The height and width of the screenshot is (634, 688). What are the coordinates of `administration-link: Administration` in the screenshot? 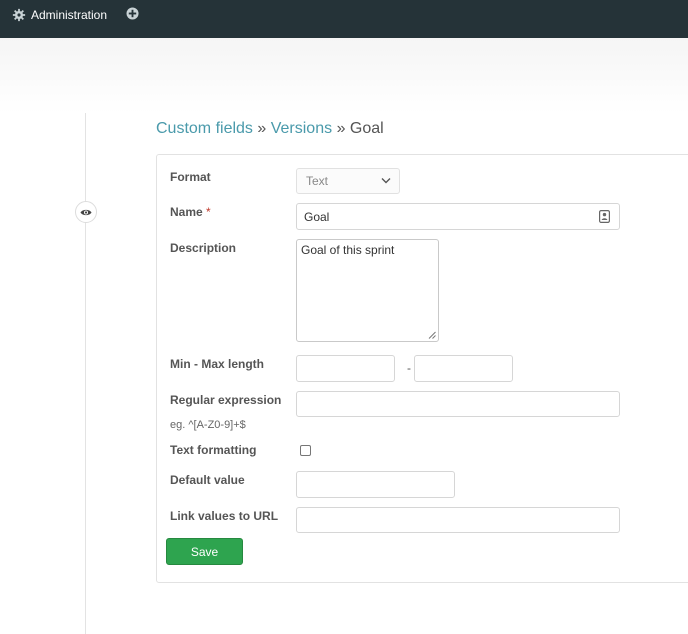 It's located at (59, 15).